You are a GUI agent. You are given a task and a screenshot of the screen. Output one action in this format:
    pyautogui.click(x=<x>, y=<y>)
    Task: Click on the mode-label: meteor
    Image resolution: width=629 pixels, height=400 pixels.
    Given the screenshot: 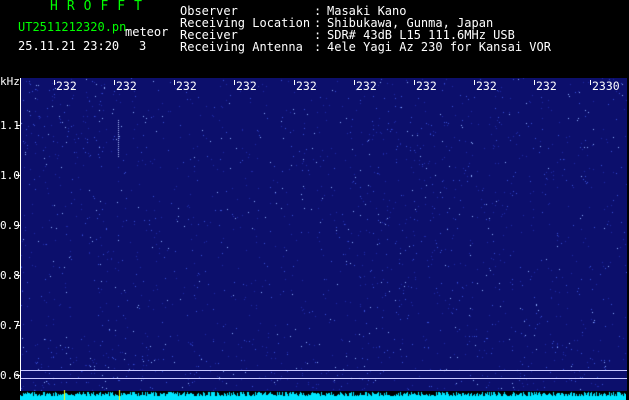 What is the action you would take?
    pyautogui.click(x=147, y=32)
    